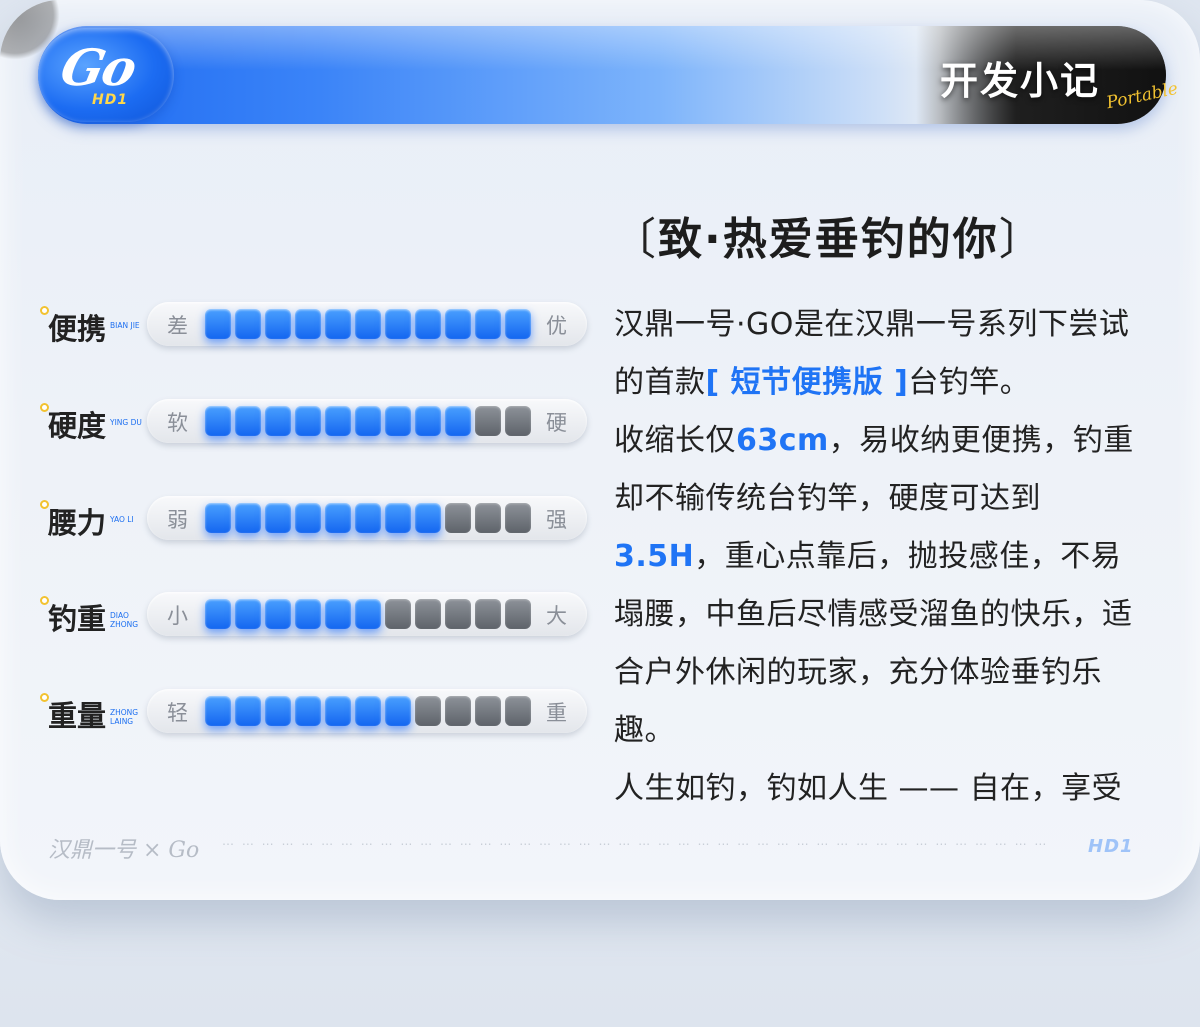 This screenshot has width=1200, height=1027. Describe the element at coordinates (807, 382) in the screenshot. I see `p1-highlight: [ 短节便携版 ]` at that location.